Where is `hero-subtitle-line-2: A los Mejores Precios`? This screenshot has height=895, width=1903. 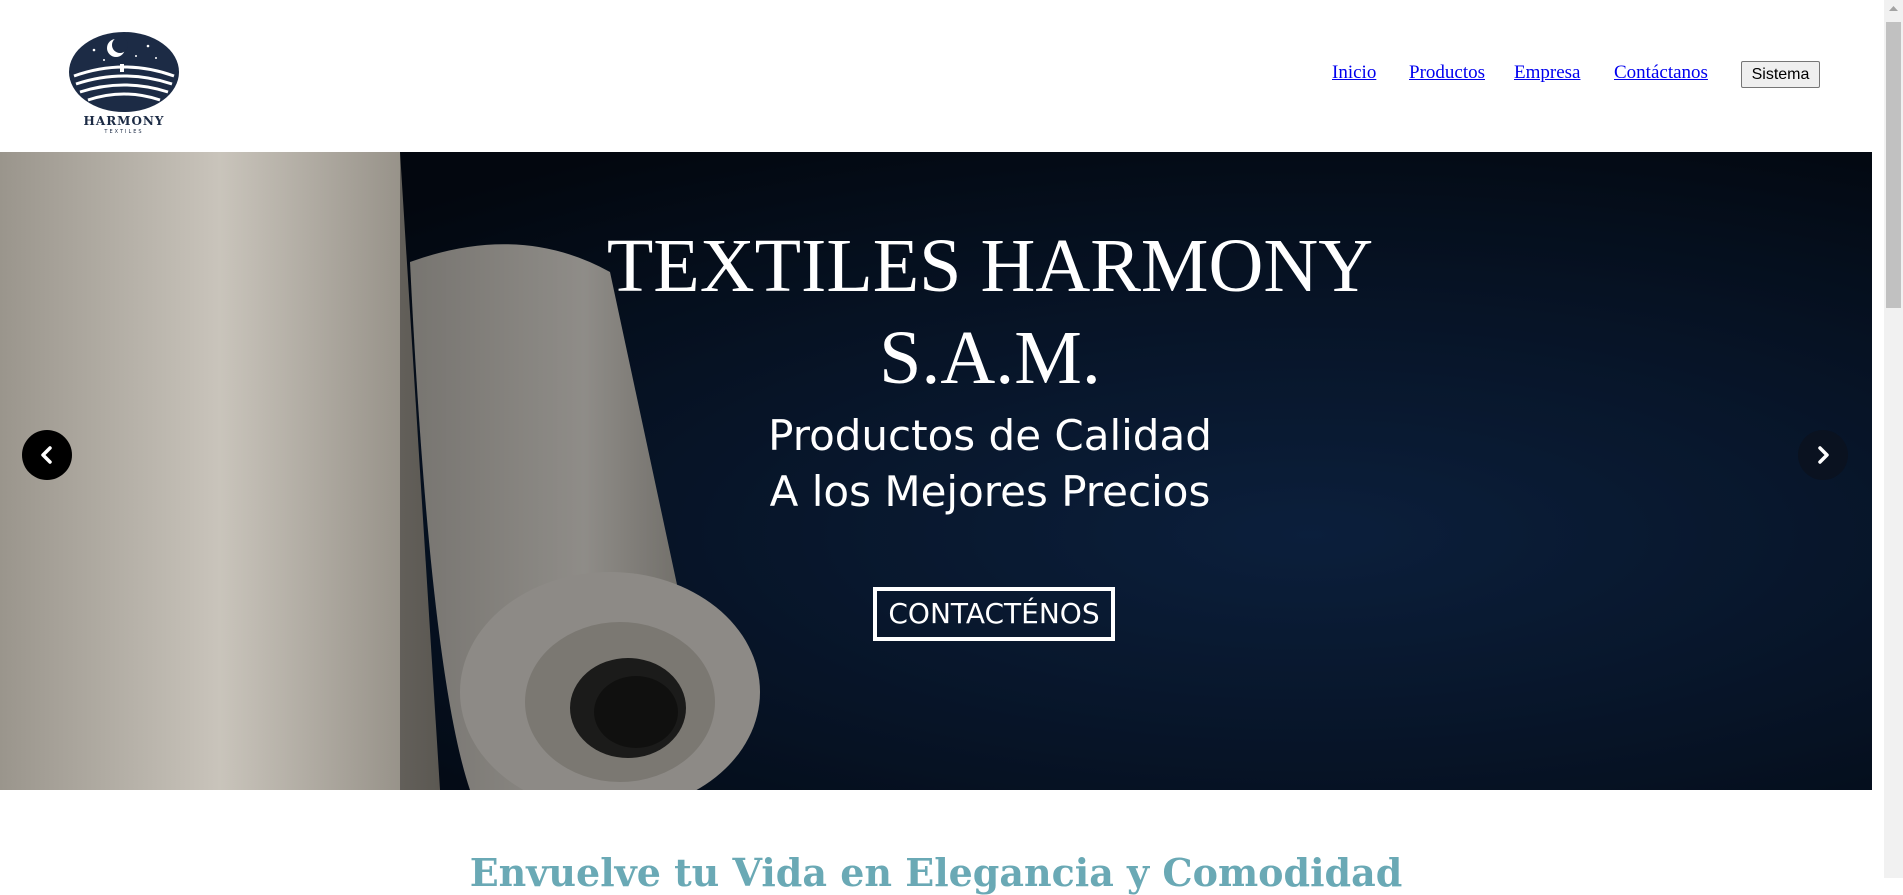
hero-subtitle-line-2: A los Mejores Precios is located at coordinates (990, 491).